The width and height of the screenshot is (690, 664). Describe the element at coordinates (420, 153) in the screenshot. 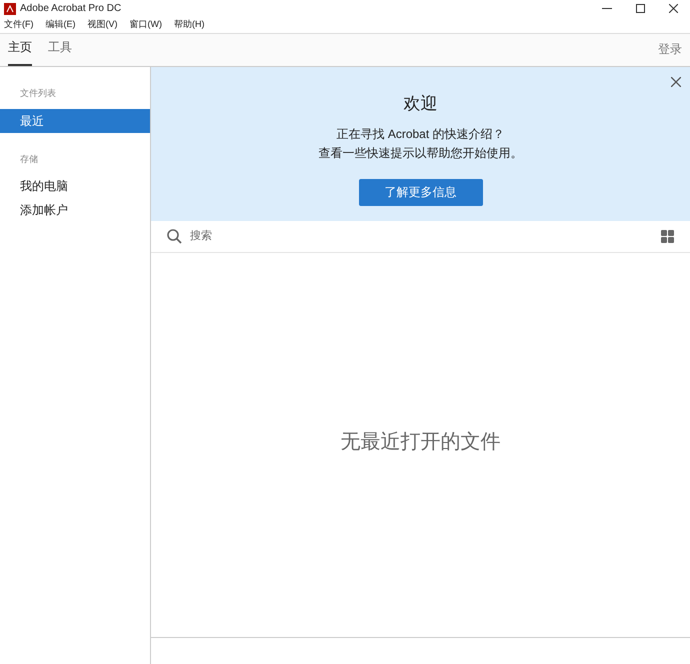

I see `banner-text: 查看一些快速提示以帮助您开始使用。` at that location.